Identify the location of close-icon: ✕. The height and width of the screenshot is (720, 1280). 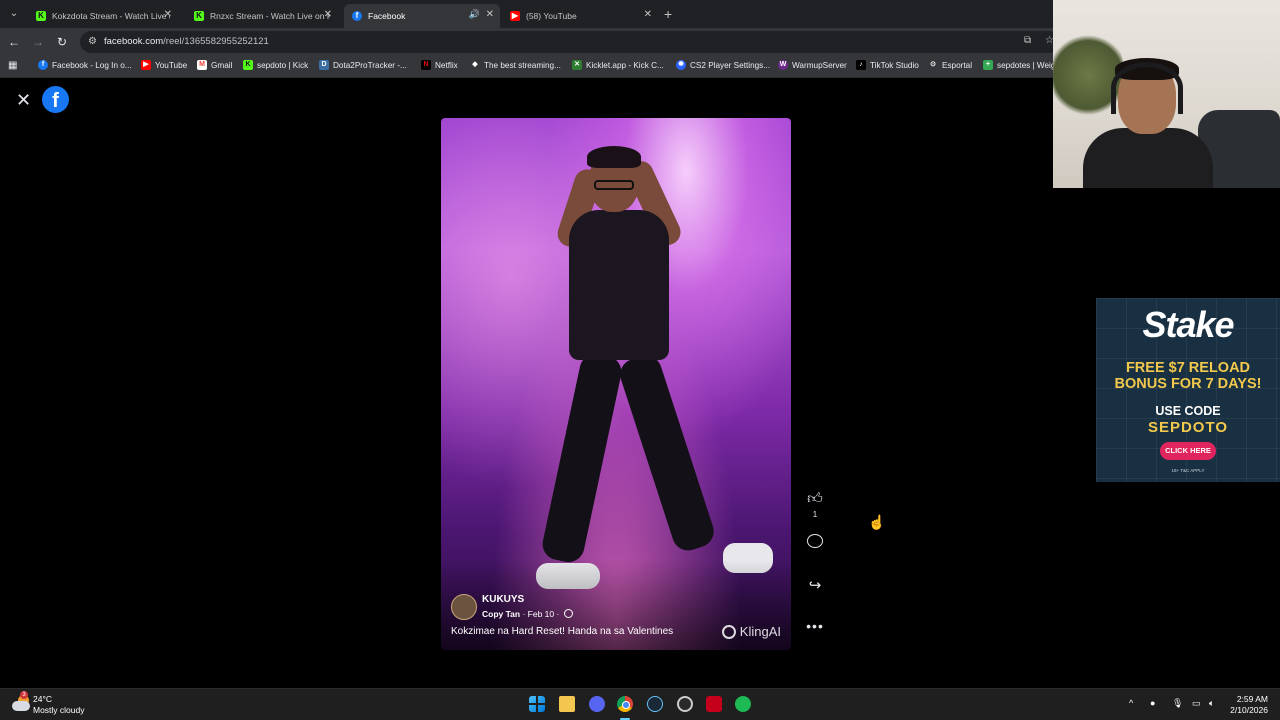
(23, 100).